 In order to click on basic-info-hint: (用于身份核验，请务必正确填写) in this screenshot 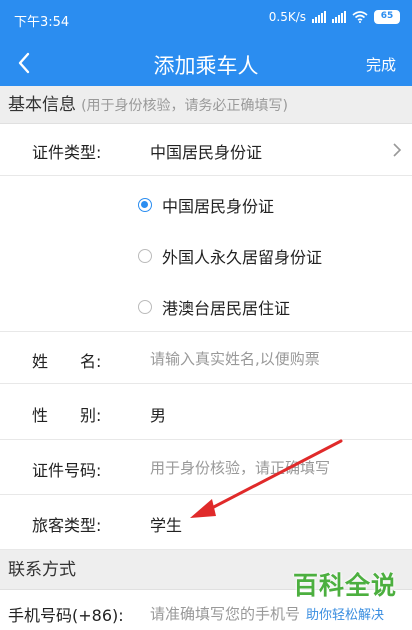, I will do `click(185, 106)`.